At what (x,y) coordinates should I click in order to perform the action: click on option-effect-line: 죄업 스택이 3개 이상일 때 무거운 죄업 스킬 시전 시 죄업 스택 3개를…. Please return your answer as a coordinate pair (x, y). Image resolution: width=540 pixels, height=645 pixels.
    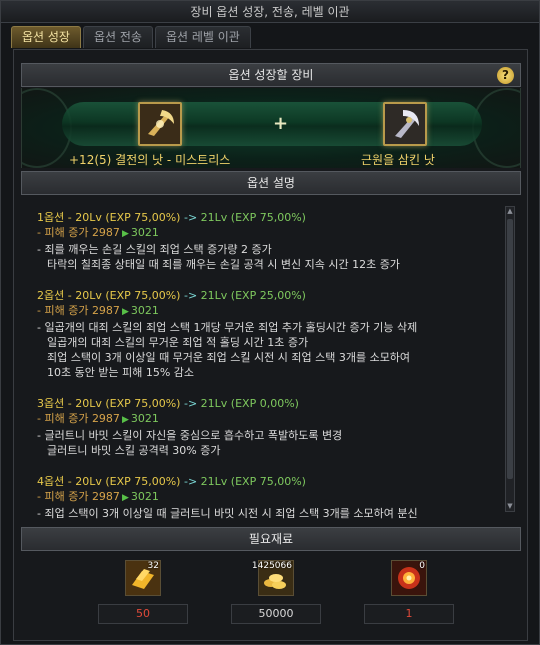
    Looking at the image, I should click on (229, 357).